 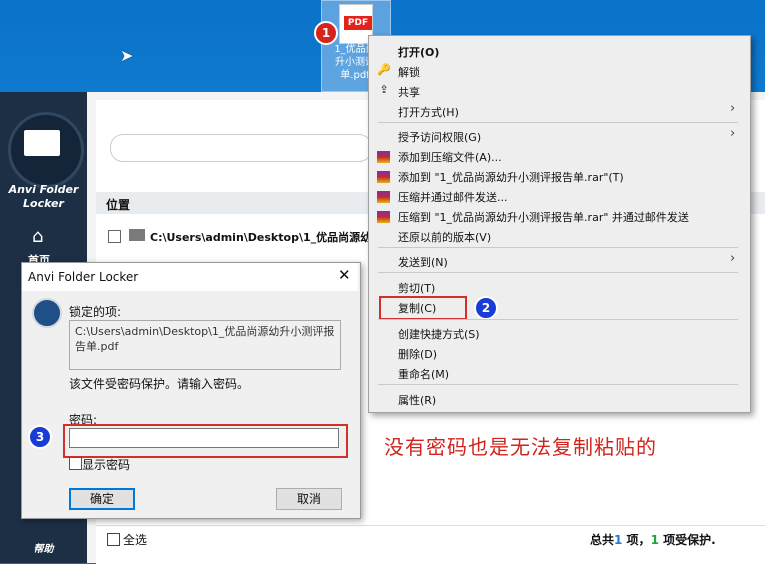 I want to click on close-icon: ✕, so click(x=344, y=275).